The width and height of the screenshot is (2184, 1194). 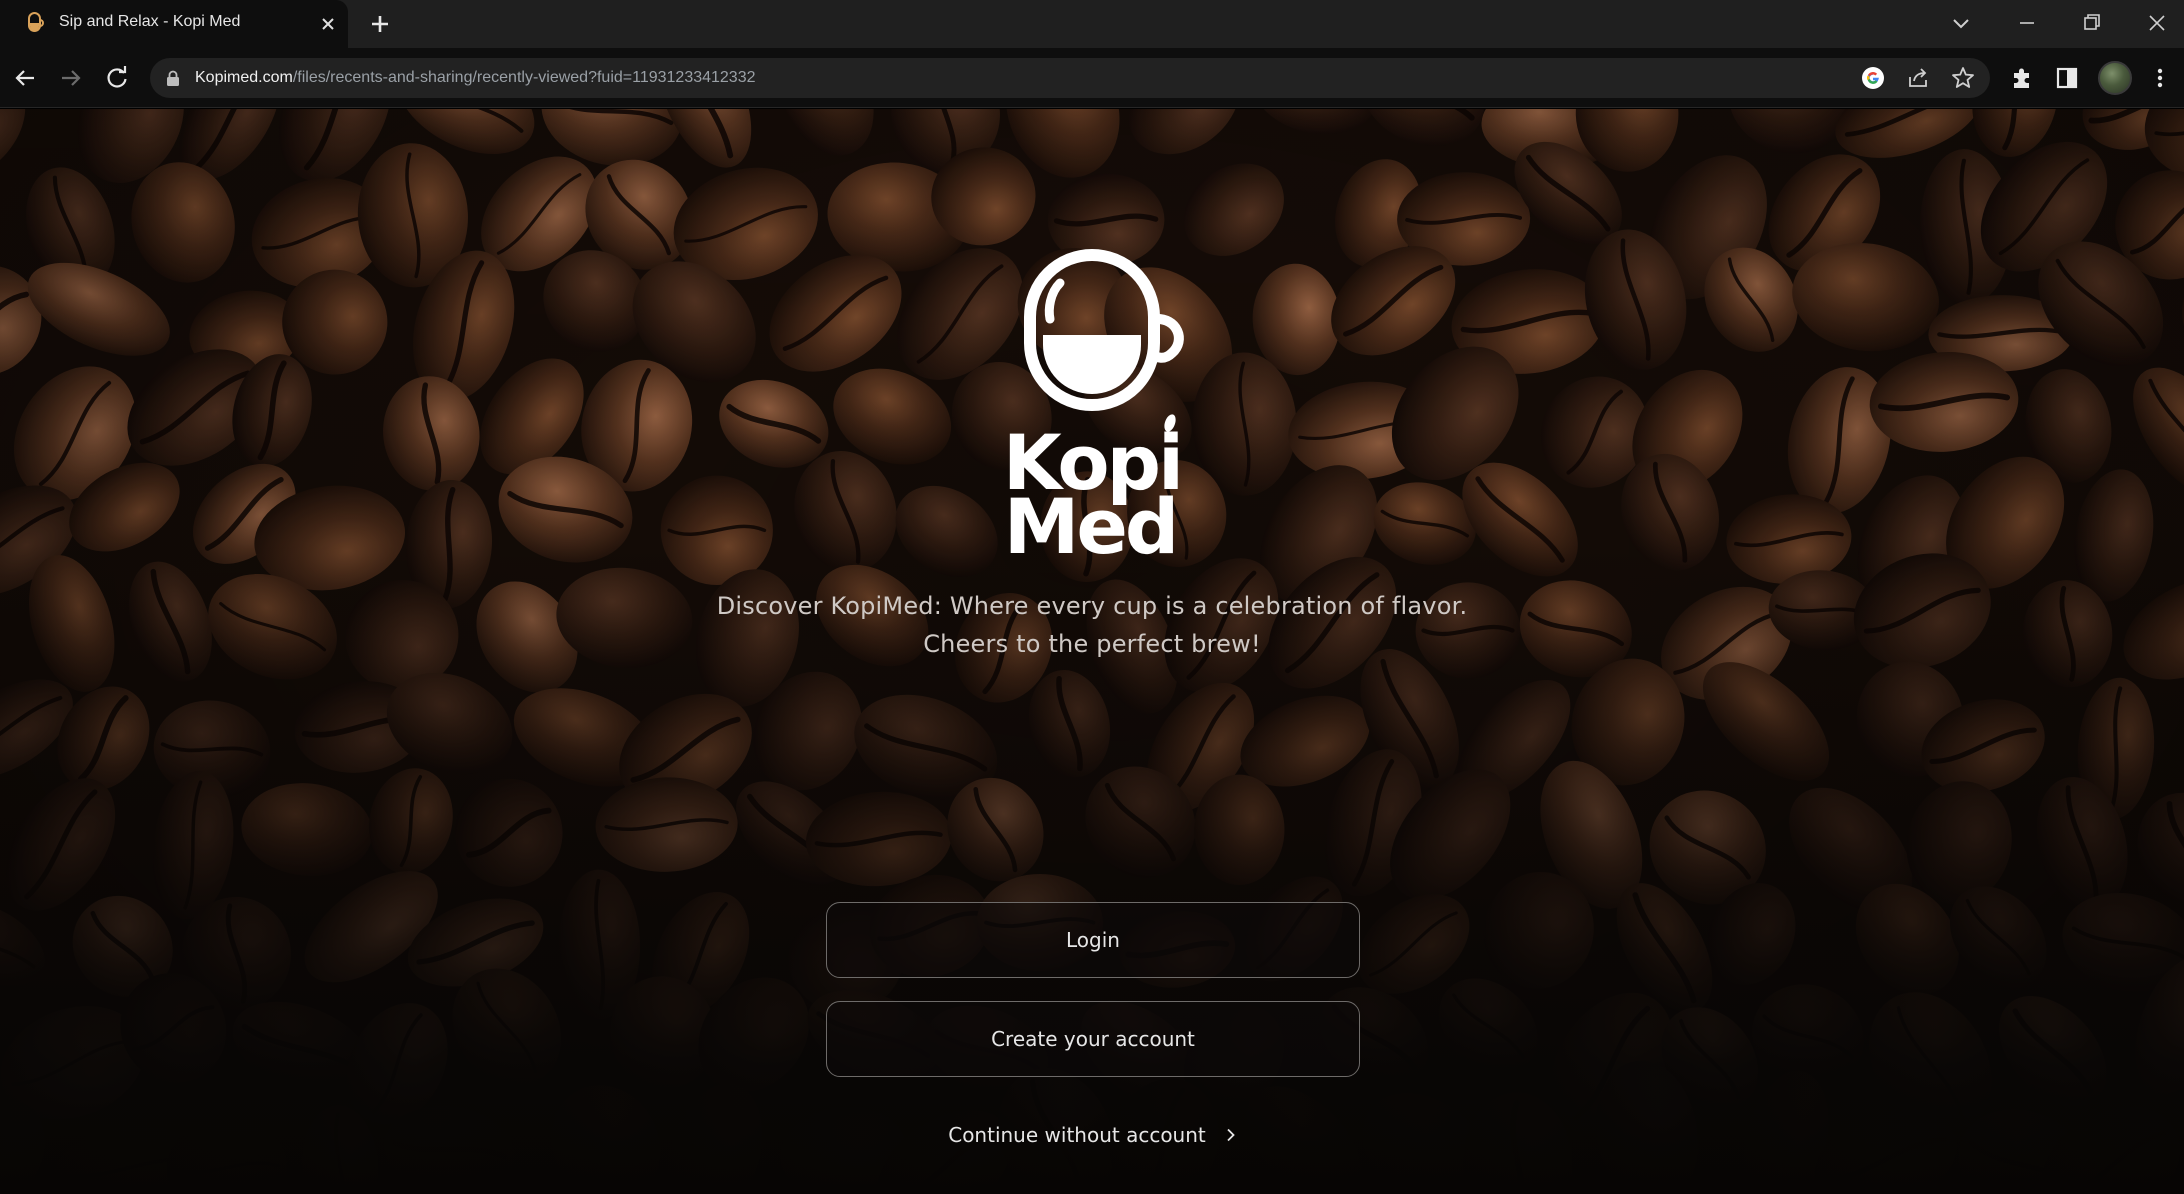 I want to click on lock-icon, so click(x=173, y=78).